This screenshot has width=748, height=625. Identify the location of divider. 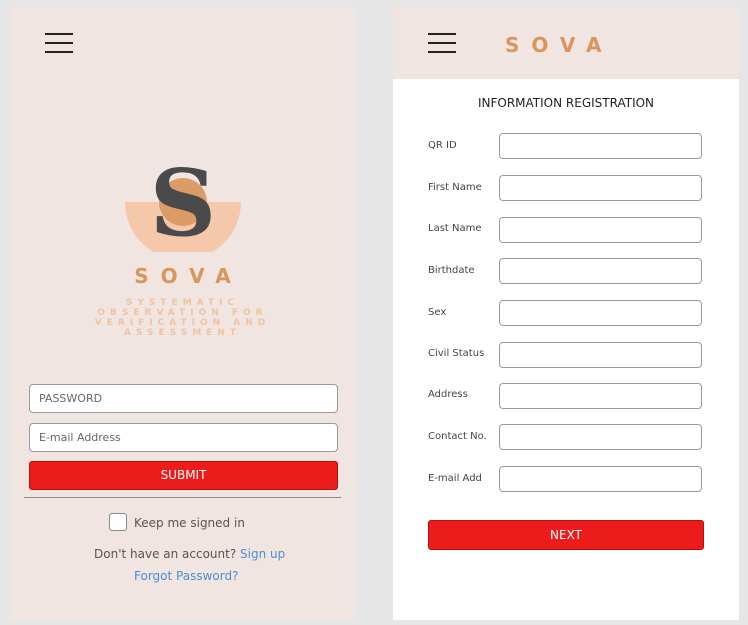
(182, 497).